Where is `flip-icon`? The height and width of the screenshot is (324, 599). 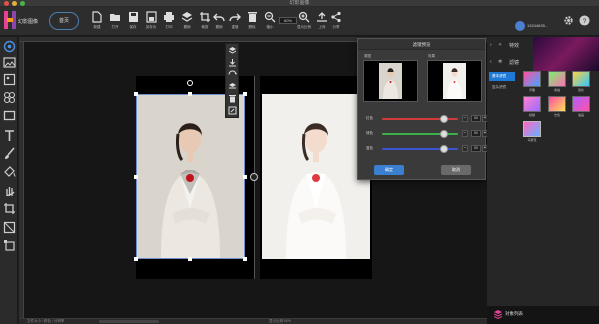 flip-icon is located at coordinates (232, 72).